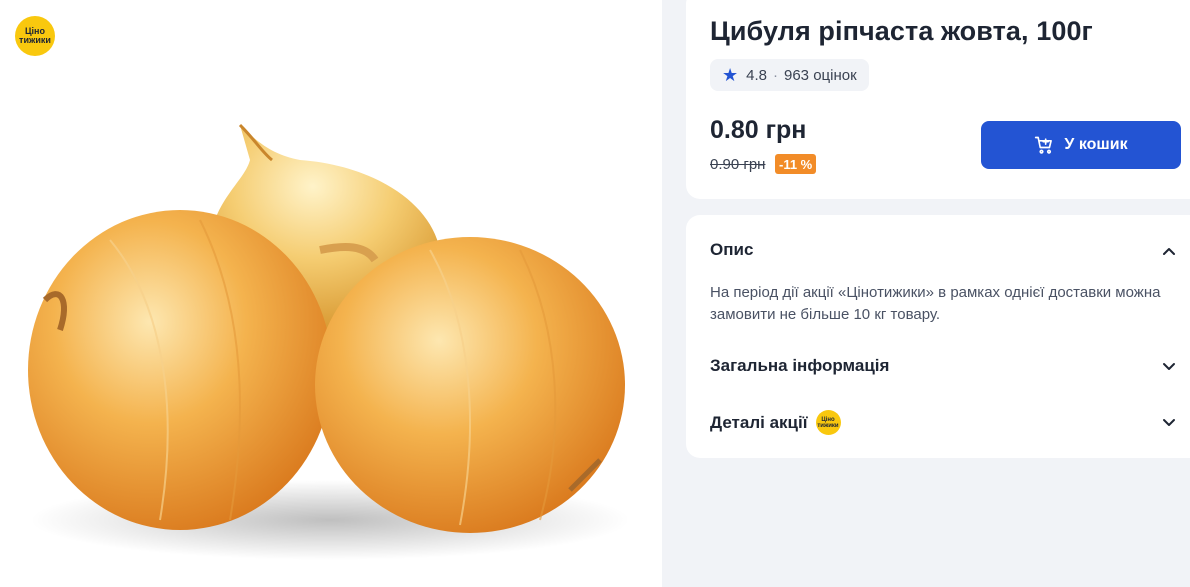 The height and width of the screenshot is (587, 1190). I want to click on description-title: Опис, so click(732, 249).